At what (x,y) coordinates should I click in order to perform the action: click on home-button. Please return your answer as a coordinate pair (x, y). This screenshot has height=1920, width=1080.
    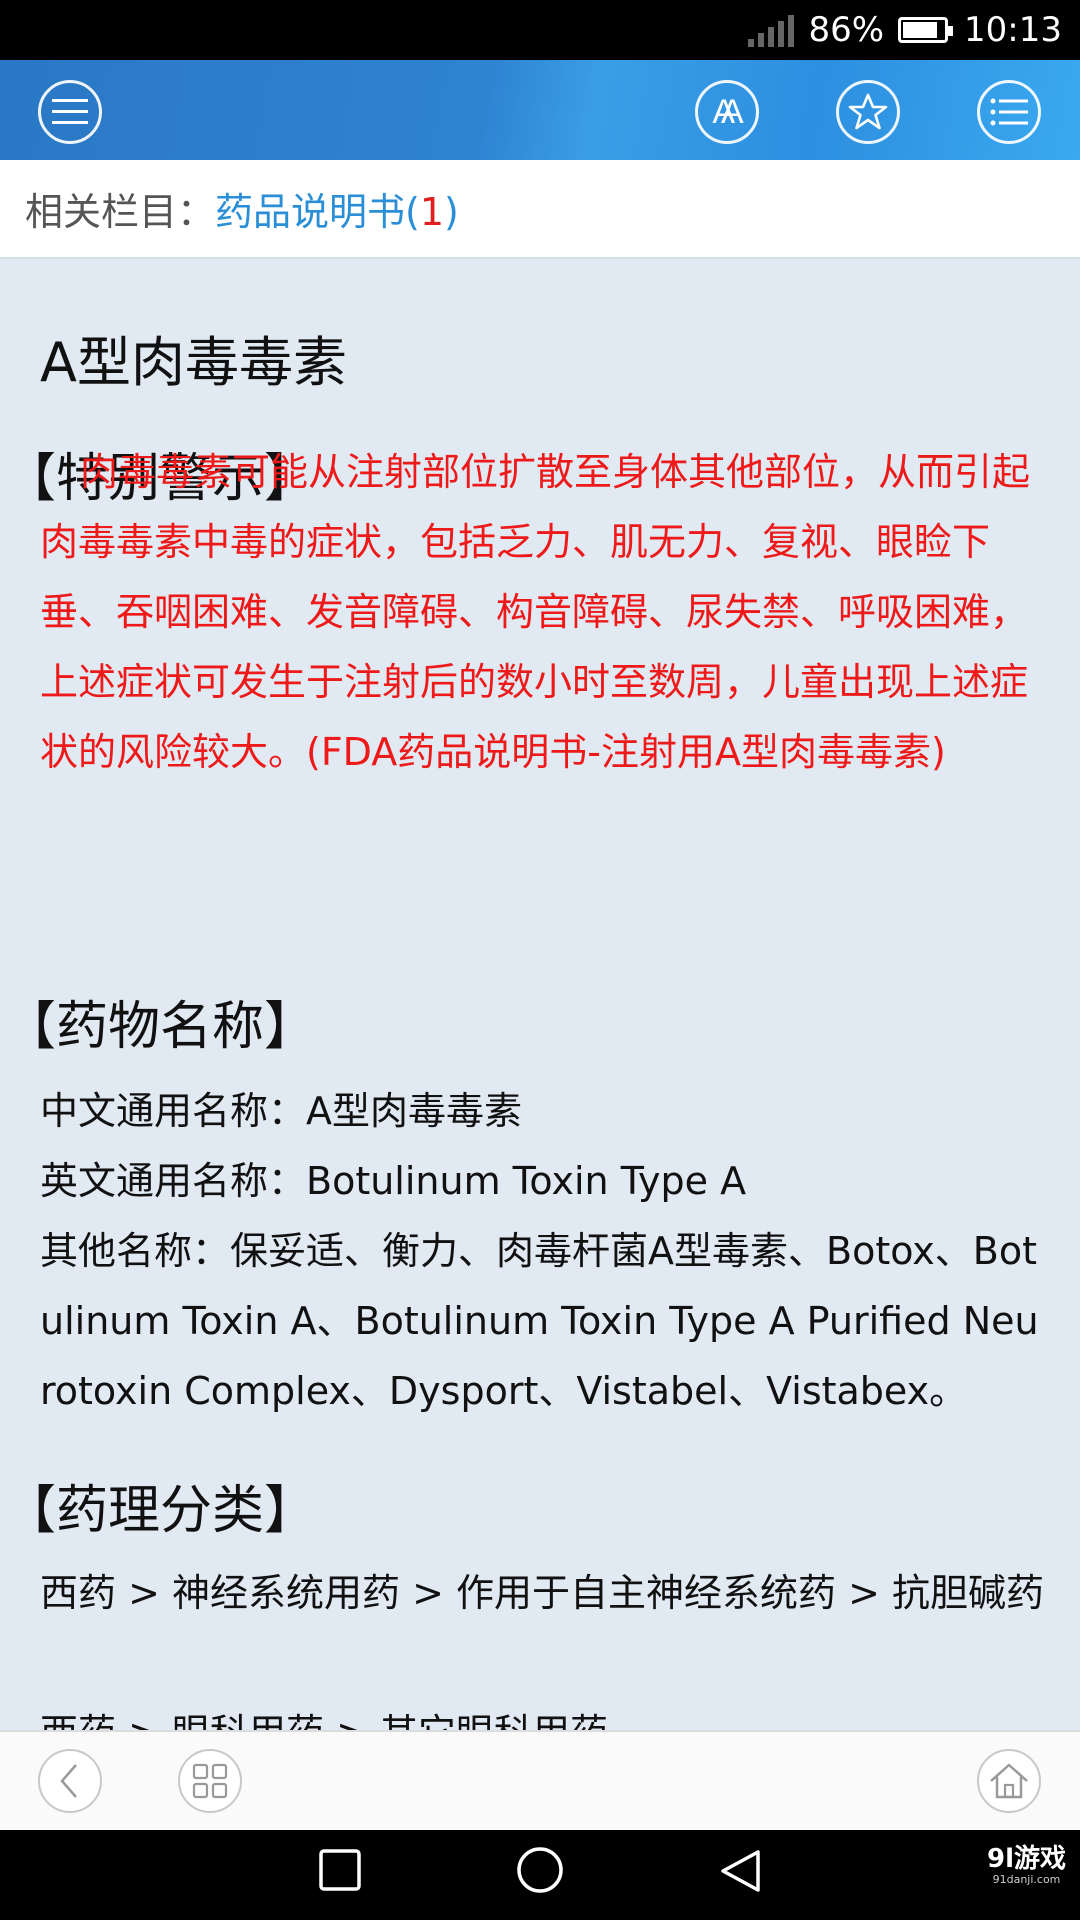
    Looking at the image, I should click on (1009, 1781).